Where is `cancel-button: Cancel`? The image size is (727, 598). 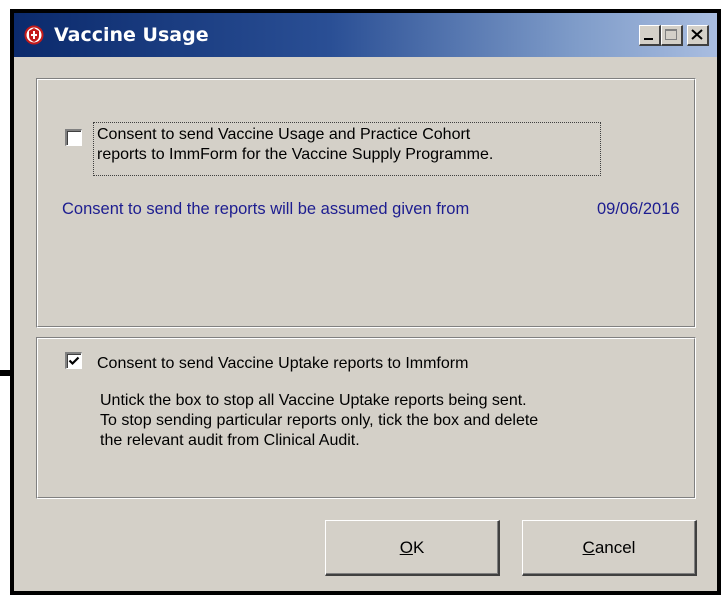 cancel-button: Cancel is located at coordinates (609, 548).